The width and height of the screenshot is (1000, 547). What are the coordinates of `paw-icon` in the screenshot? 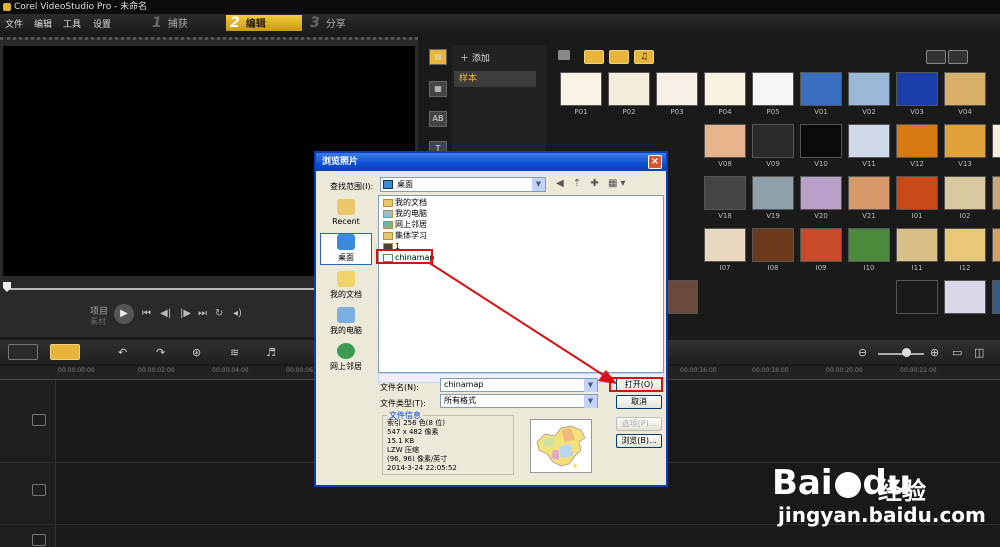 It's located at (847, 484).